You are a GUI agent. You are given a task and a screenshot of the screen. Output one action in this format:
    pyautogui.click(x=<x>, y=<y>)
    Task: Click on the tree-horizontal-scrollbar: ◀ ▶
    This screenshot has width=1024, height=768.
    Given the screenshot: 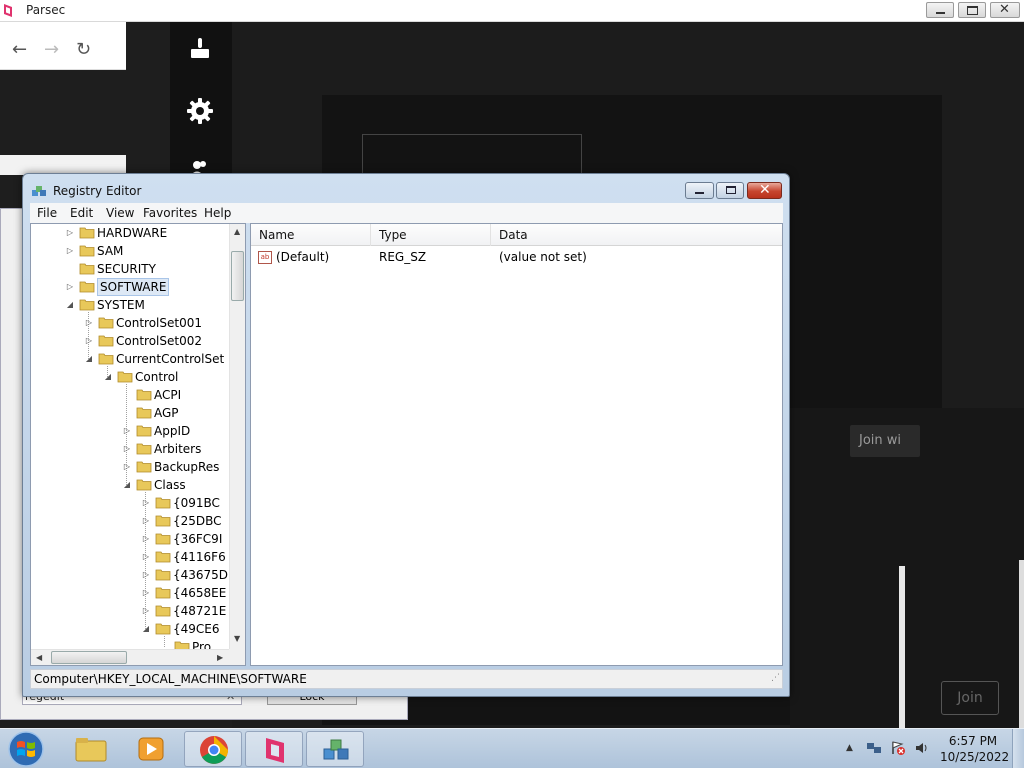 What is the action you would take?
    pyautogui.click(x=130, y=657)
    